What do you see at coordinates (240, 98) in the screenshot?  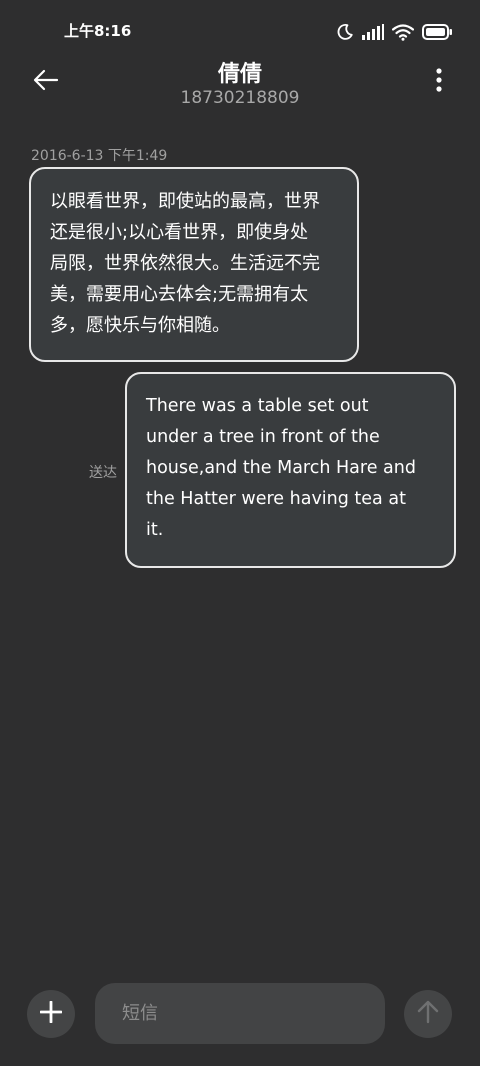 I see `contact-number: 18730218809` at bounding box center [240, 98].